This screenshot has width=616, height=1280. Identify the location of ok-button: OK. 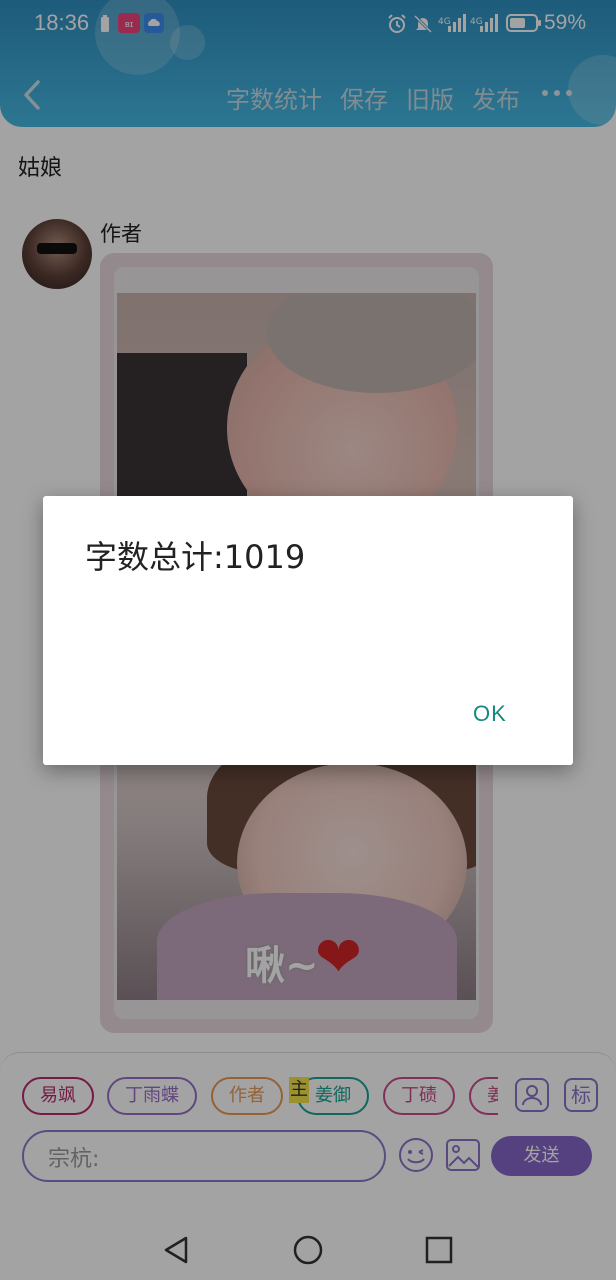
(490, 714).